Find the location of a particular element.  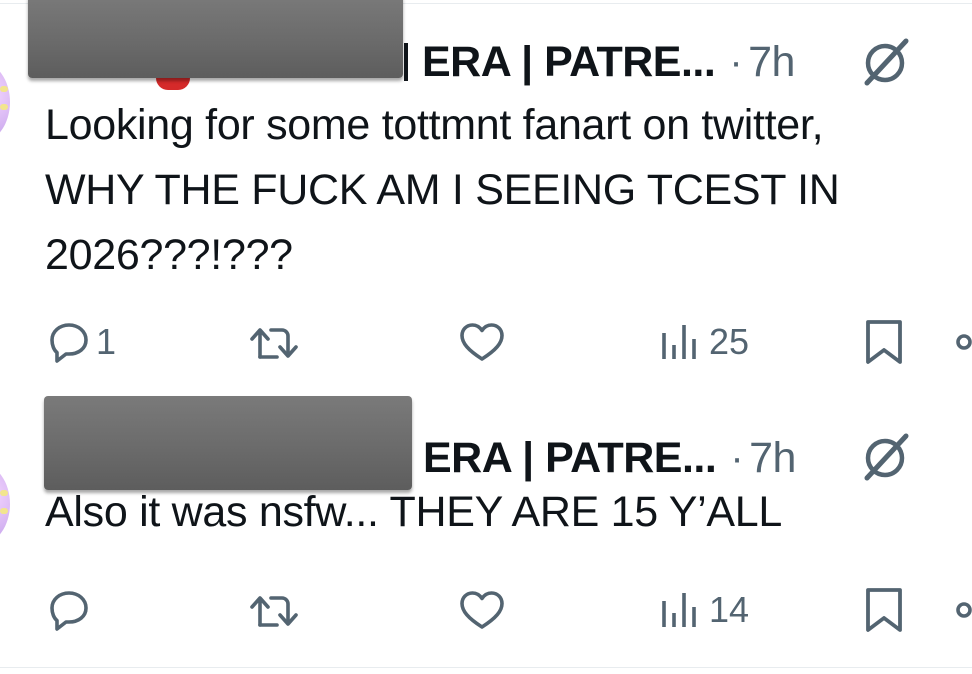

reply-count: 1 is located at coordinates (106, 341).